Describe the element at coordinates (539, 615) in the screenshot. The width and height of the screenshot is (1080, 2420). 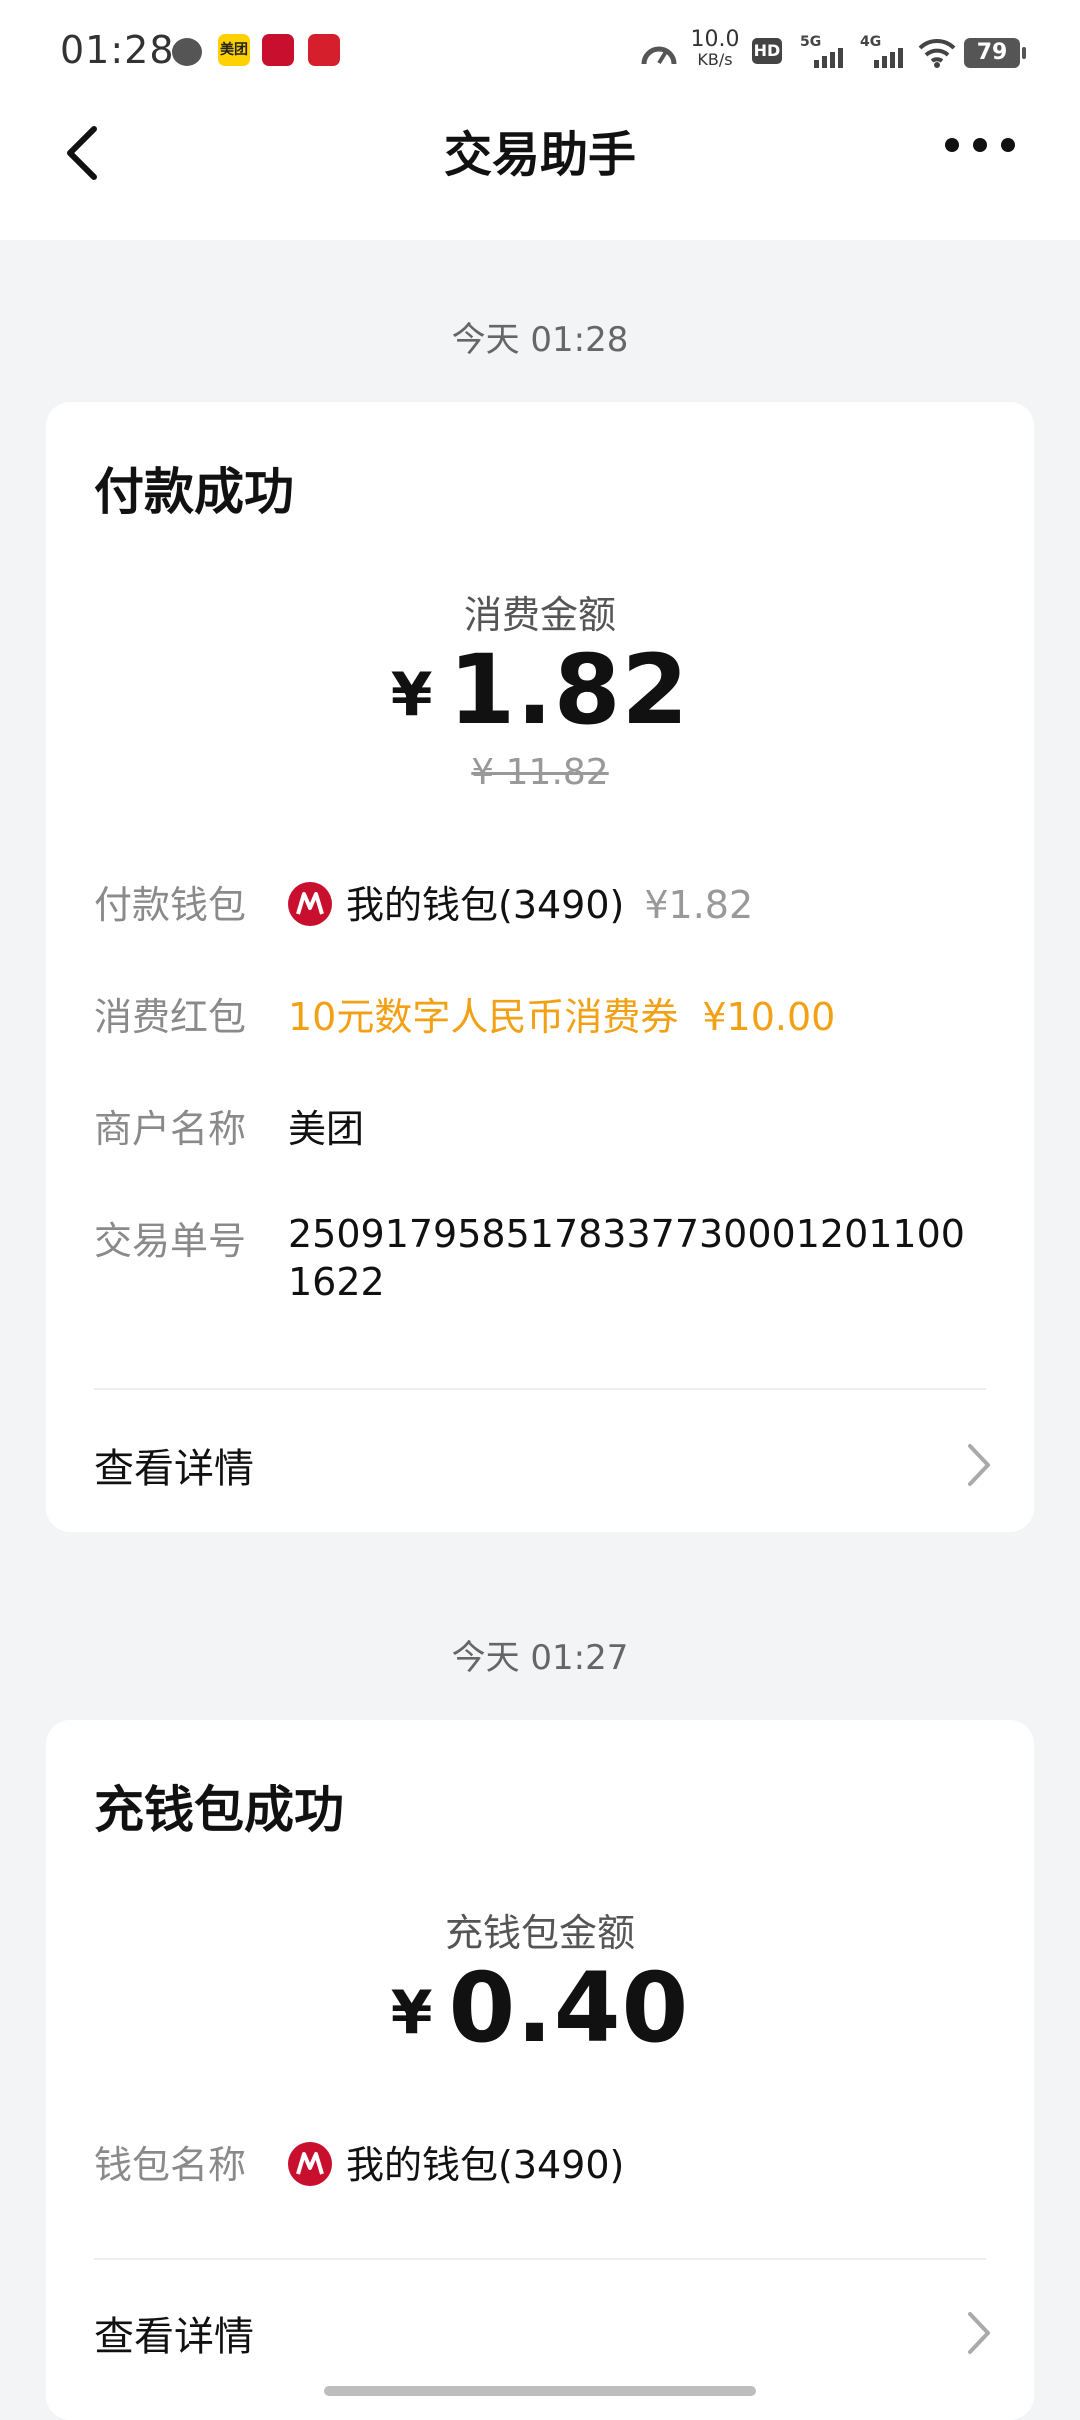
I see `amount-label: 消费金额` at that location.